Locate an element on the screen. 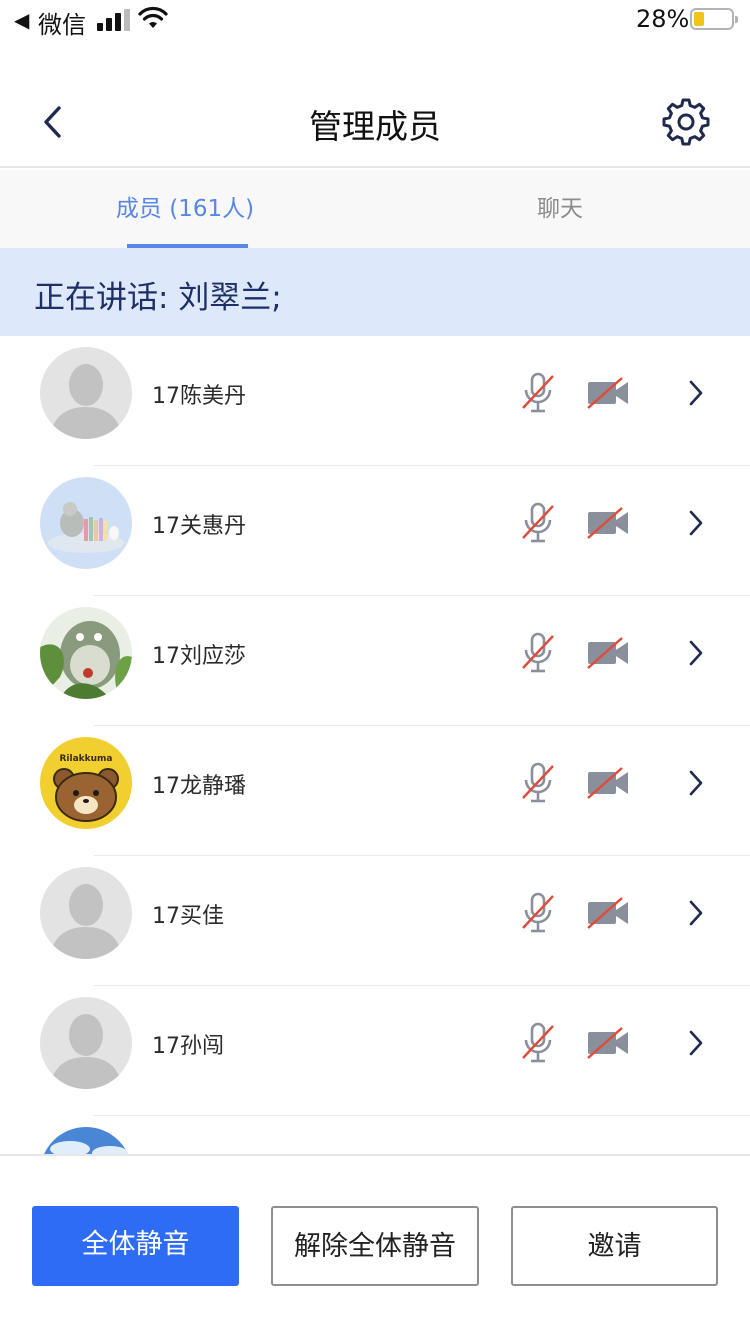 The width and height of the screenshot is (750, 1334). rilakkuma-avatar: Rilakkuma is located at coordinates (86, 783).